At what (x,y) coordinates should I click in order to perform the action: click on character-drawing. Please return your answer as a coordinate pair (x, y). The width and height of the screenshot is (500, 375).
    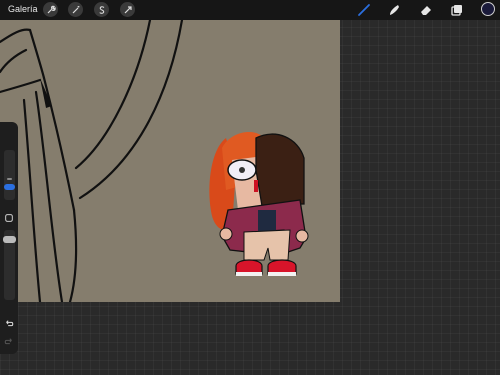
    Looking at the image, I should click on (259, 204).